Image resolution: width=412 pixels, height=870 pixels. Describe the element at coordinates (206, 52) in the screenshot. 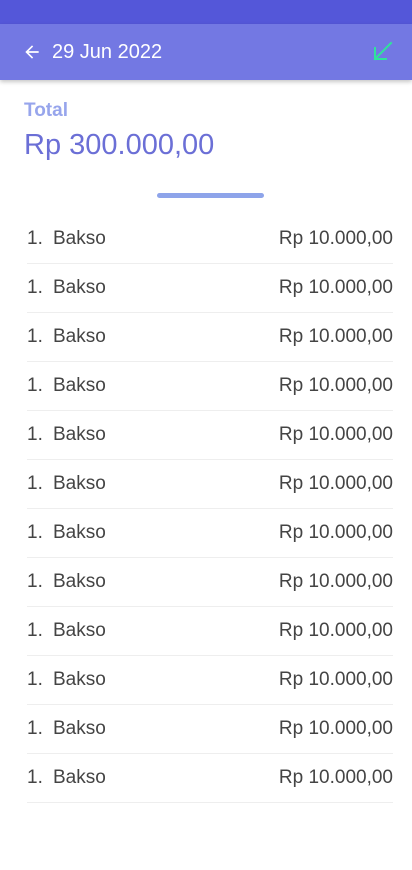

I see `app-bar: 29 Jun 2022` at that location.